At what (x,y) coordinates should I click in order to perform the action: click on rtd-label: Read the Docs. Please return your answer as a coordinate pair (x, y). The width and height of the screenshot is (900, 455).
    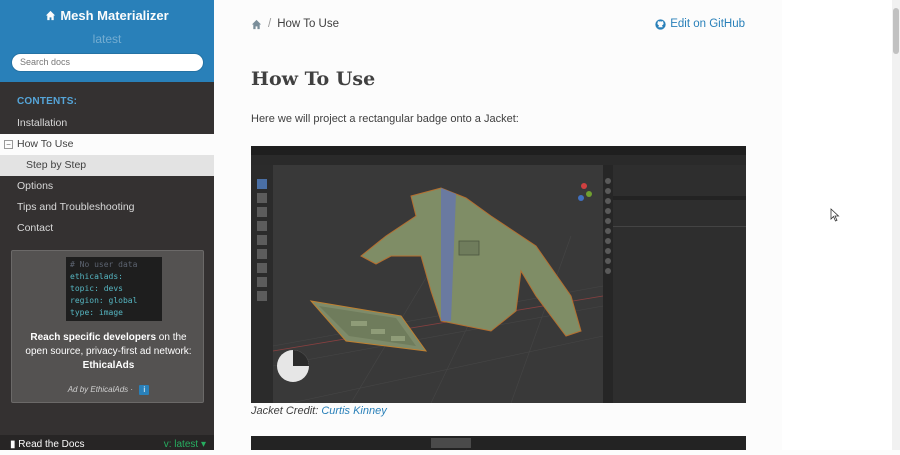
    Looking at the image, I should click on (51, 444).